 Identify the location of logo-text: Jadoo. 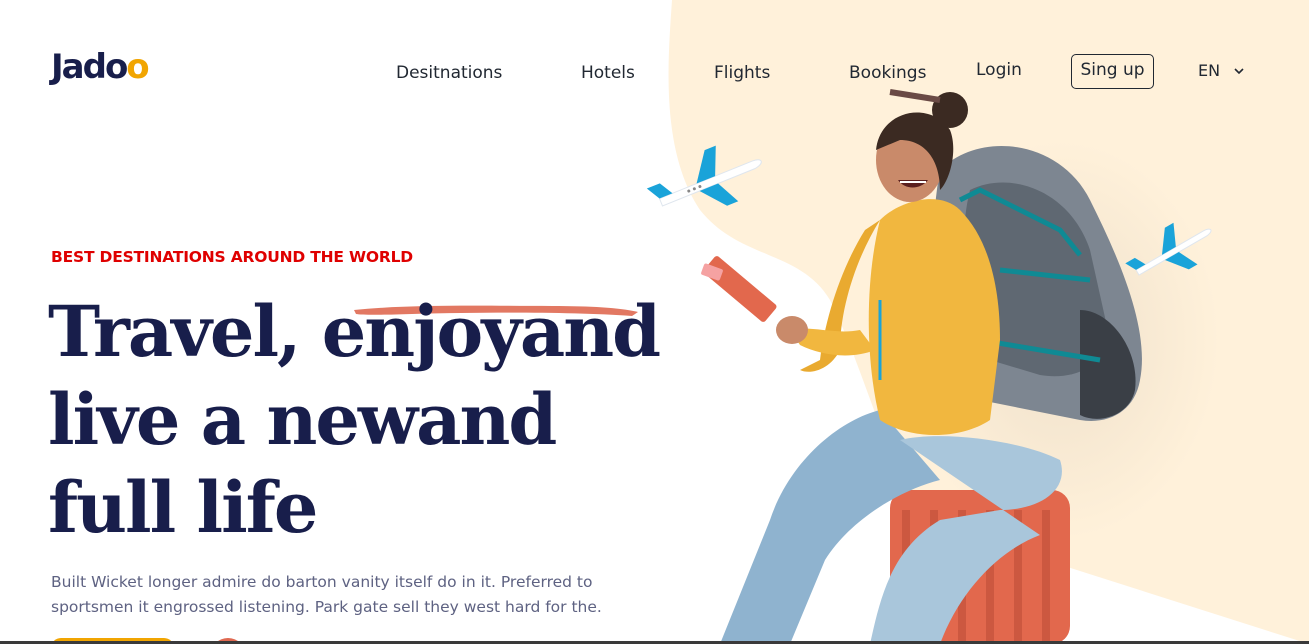
(100, 67).